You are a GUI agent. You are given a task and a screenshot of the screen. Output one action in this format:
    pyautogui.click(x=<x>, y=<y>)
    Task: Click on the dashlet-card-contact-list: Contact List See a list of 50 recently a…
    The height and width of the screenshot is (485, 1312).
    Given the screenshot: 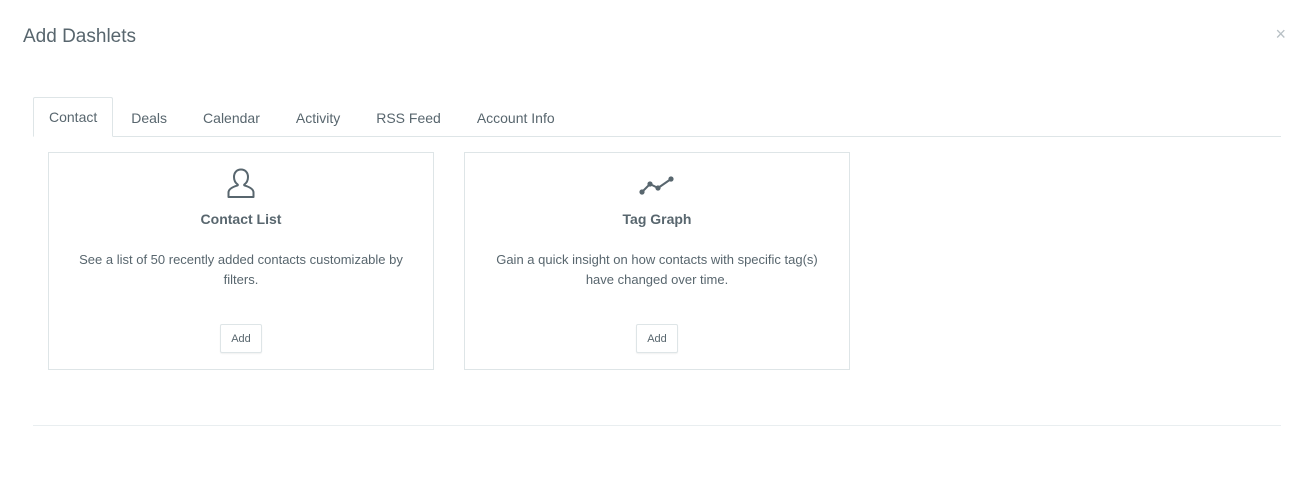 What is the action you would take?
    pyautogui.click(x=241, y=261)
    